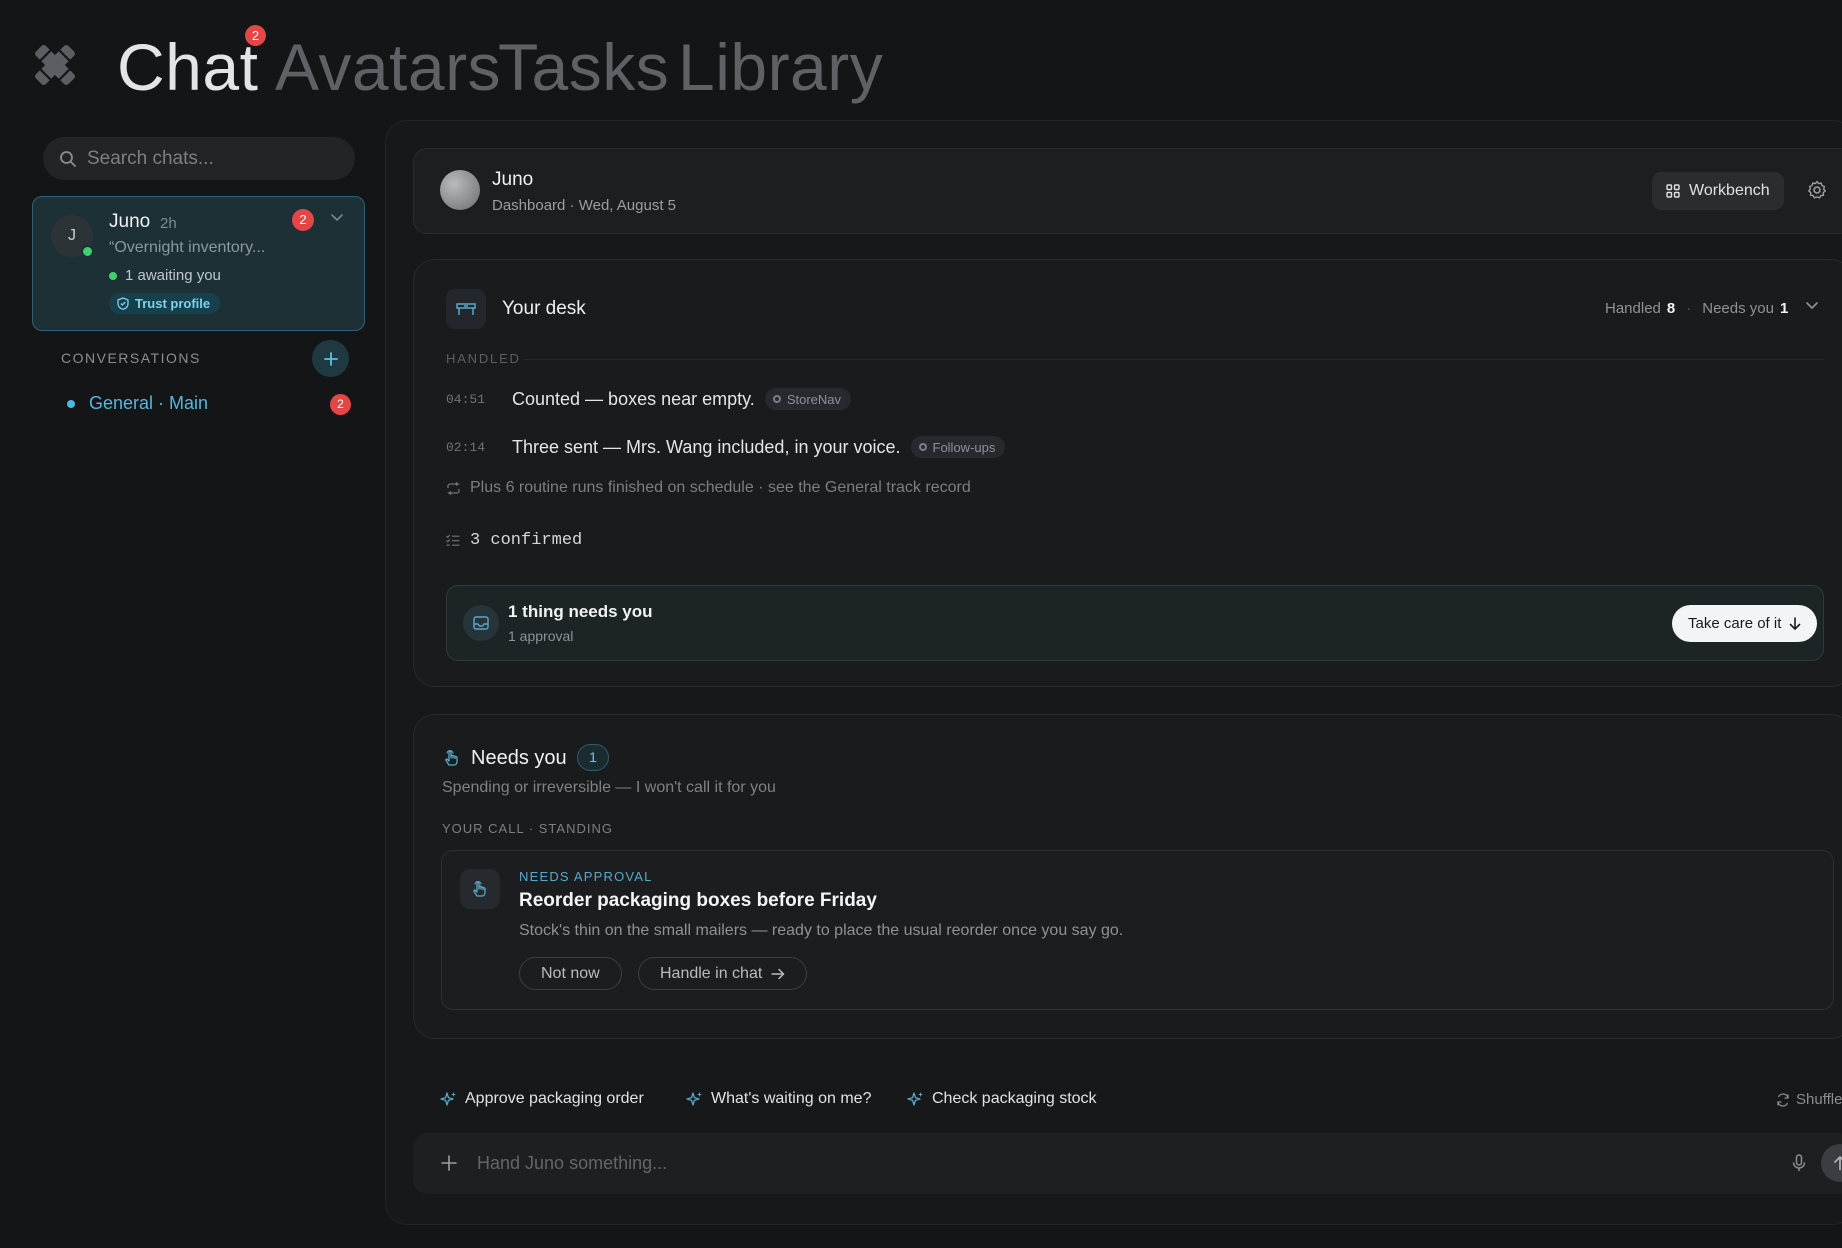 This screenshot has height=1248, width=1842. I want to click on needs-stat-label: Needs you, so click(1738, 308).